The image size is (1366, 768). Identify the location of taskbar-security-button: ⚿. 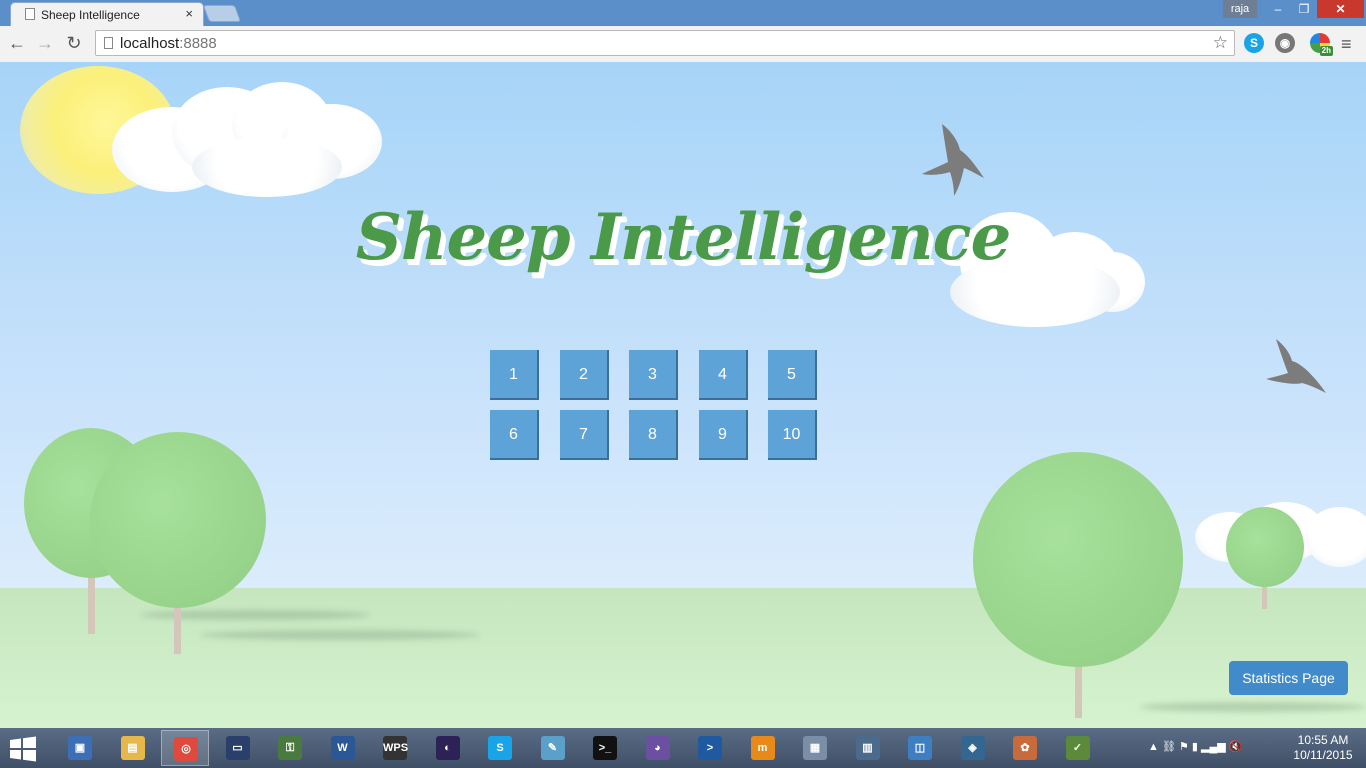
(290, 748).